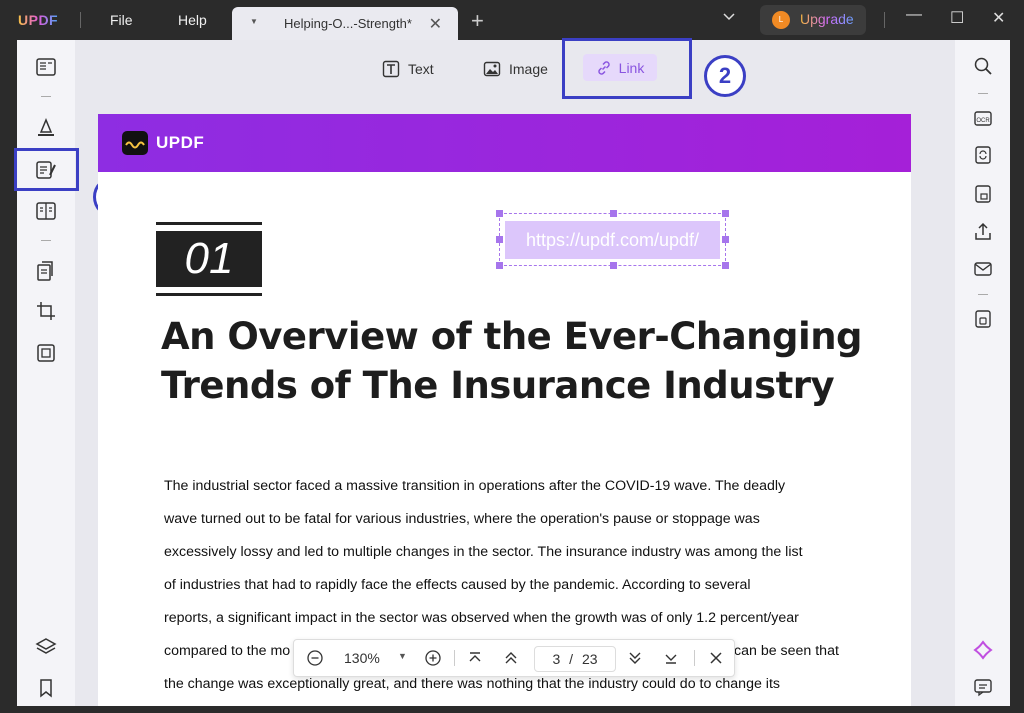 The image size is (1024, 713). Describe the element at coordinates (725, 76) in the screenshot. I see `callout-number-2: 2` at that location.